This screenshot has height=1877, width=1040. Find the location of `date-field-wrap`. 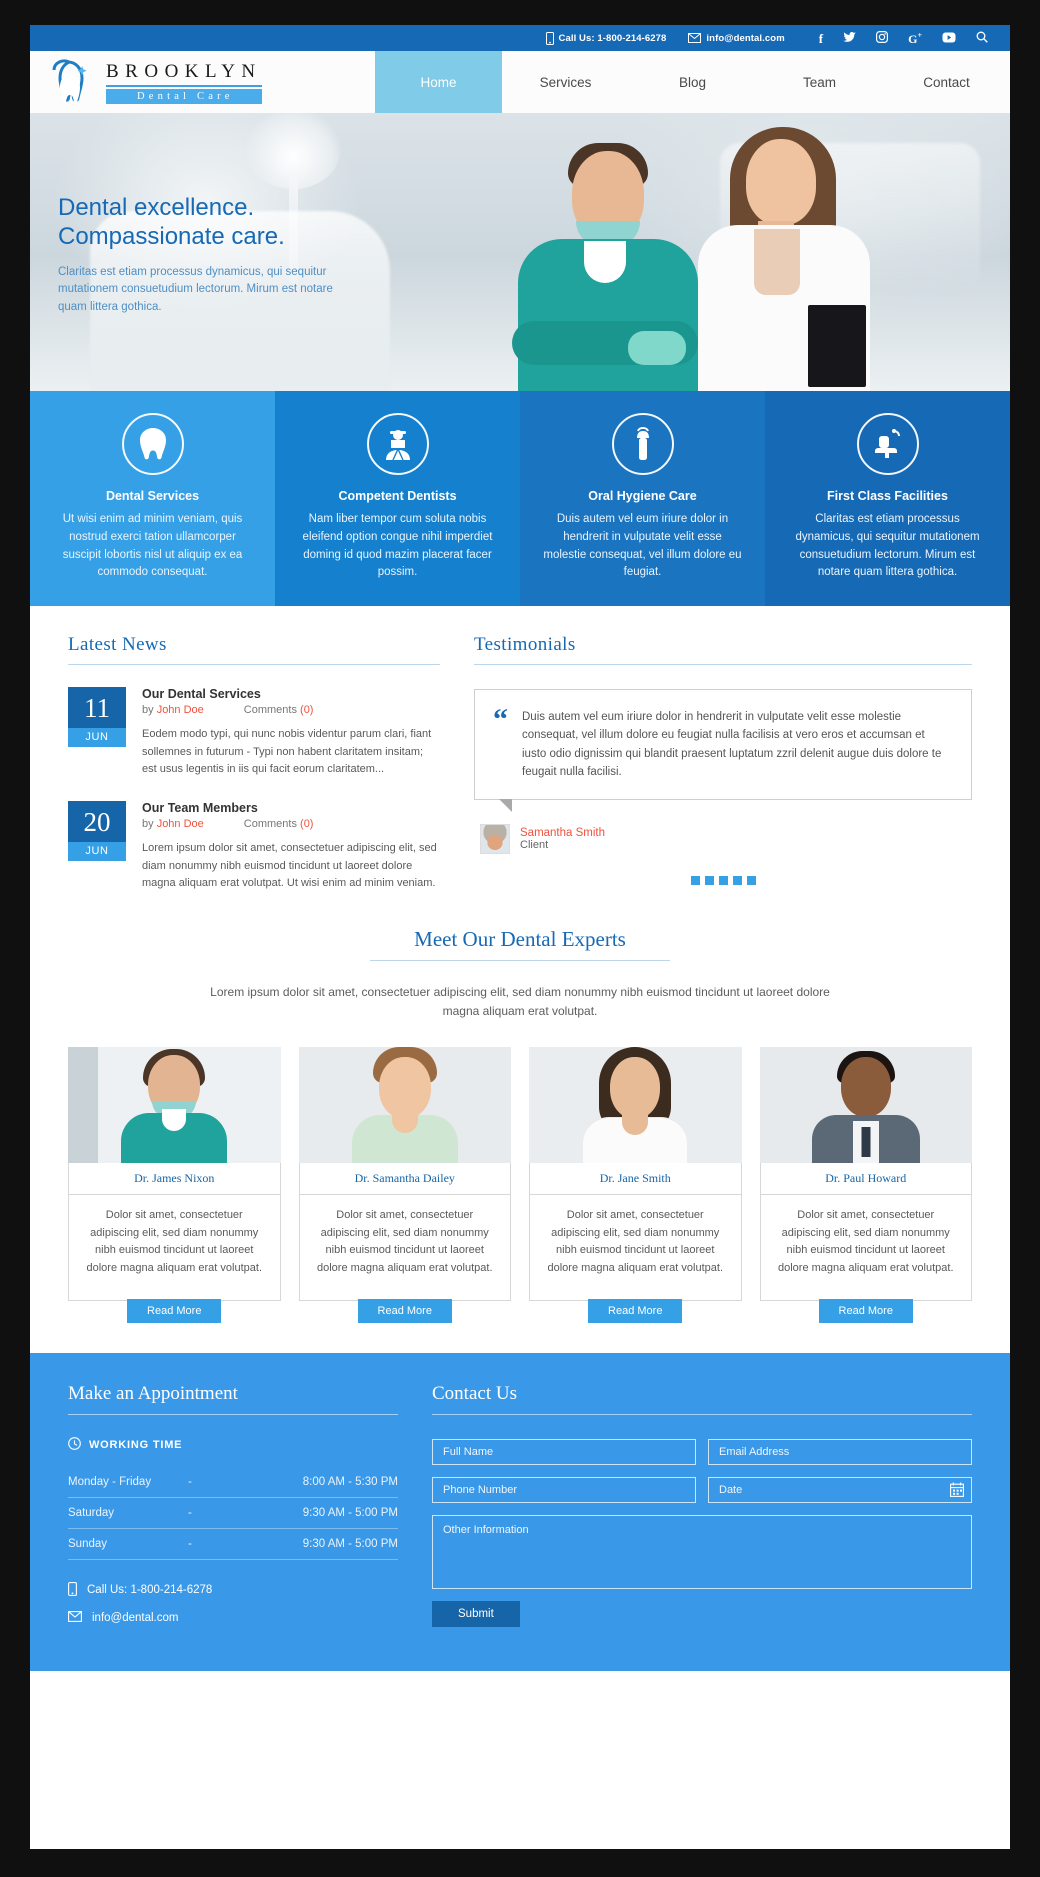

date-field-wrap is located at coordinates (840, 1489).